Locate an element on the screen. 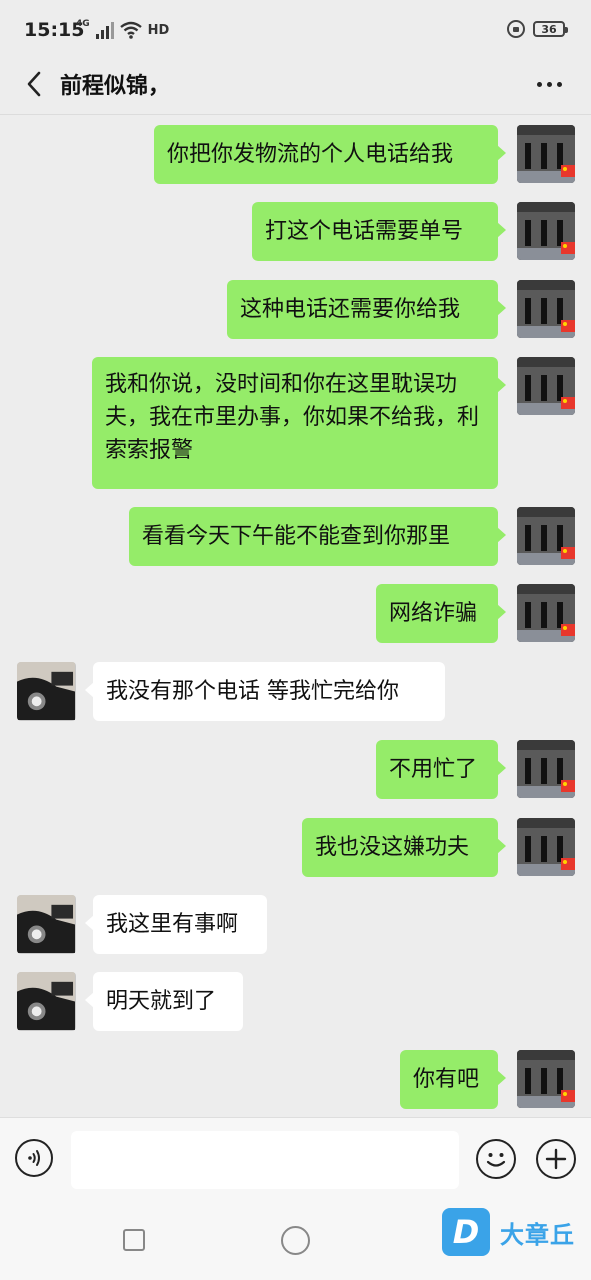  emoji-button is located at coordinates (496, 1159).